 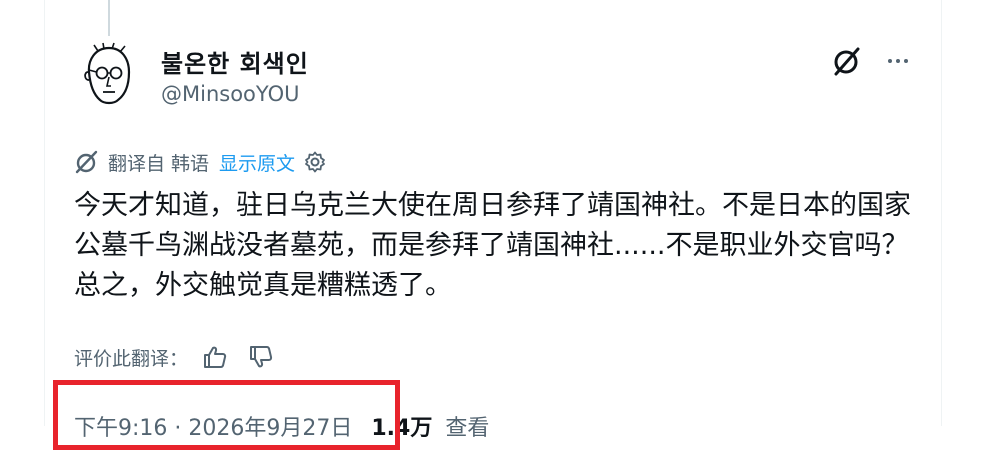 What do you see at coordinates (315, 162) in the screenshot?
I see `gear-icon` at bounding box center [315, 162].